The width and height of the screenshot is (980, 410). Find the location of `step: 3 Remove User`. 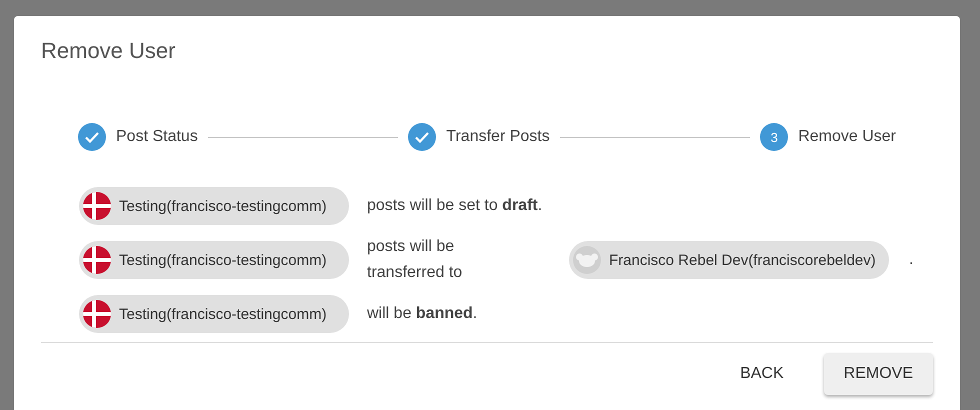

step: 3 Remove User is located at coordinates (828, 137).